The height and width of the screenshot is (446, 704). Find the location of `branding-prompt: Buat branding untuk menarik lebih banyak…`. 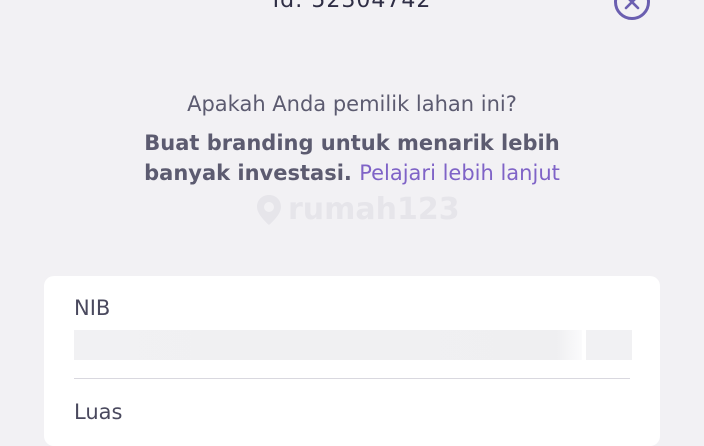

branding-prompt: Buat branding untuk menarik lebih banyak… is located at coordinates (352, 158).